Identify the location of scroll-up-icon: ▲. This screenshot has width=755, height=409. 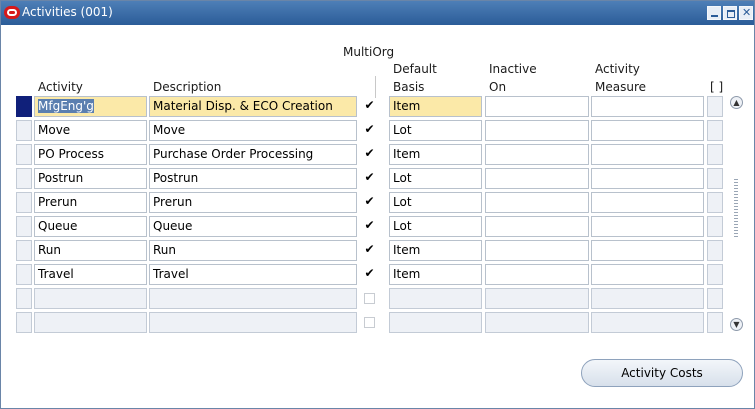
(736, 102).